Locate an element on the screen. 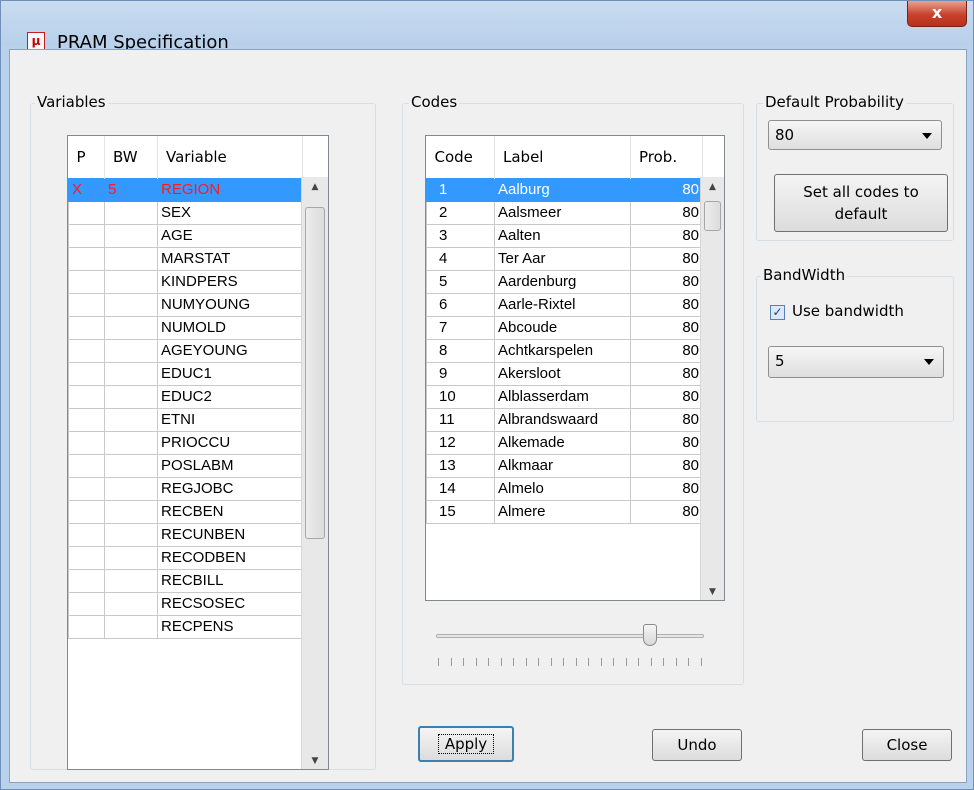 Image resolution: width=974 pixels, height=790 pixels. chevron-down-icon is located at coordinates (927, 136).